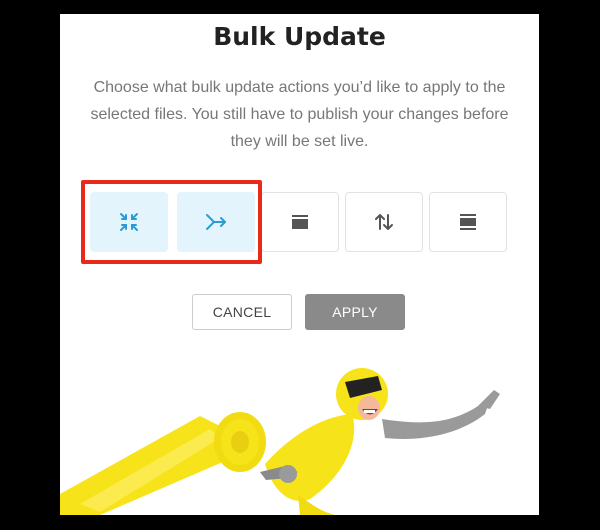 This screenshot has width=600, height=530. I want to click on sort-arrows-icon, so click(384, 222).